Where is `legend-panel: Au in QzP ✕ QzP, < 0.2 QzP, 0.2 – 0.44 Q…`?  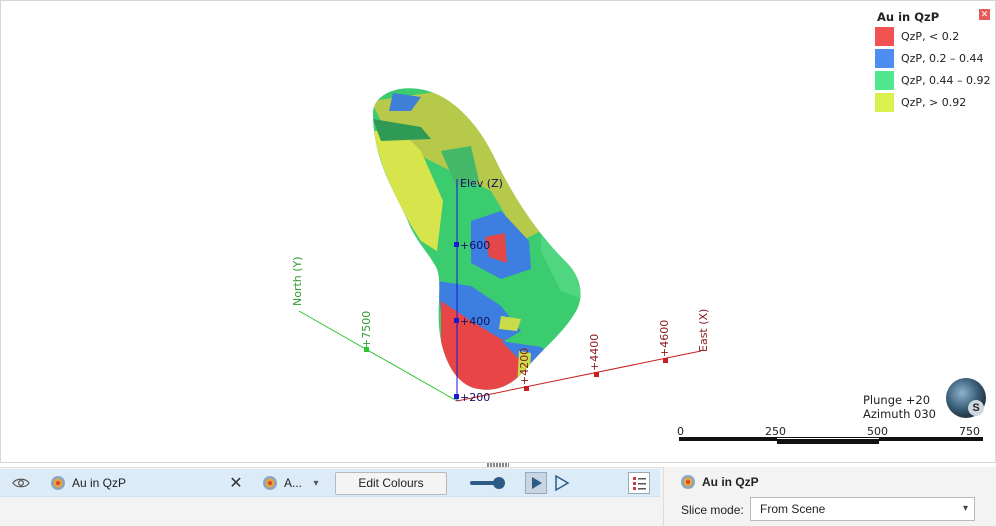
legend-panel: Au in QzP ✕ QzP, < 0.2 QzP, 0.2 – 0.44 Q… is located at coordinates (933, 62).